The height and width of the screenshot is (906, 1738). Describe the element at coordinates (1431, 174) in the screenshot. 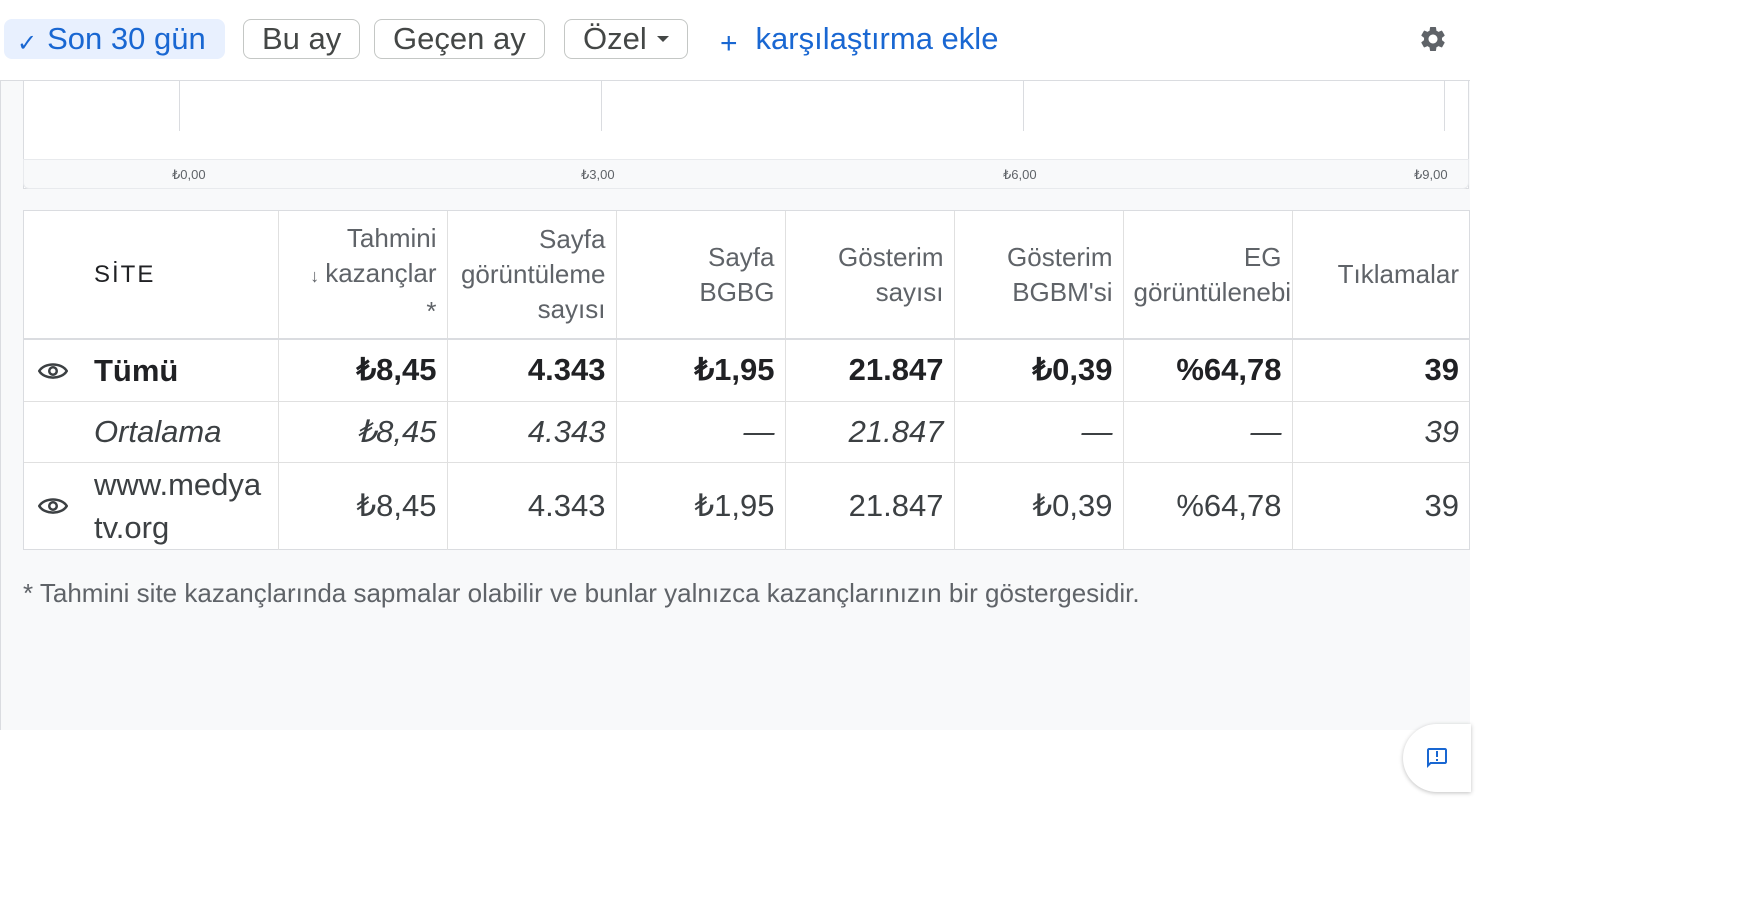

I see `axis-tick-label: ₺9,00` at that location.